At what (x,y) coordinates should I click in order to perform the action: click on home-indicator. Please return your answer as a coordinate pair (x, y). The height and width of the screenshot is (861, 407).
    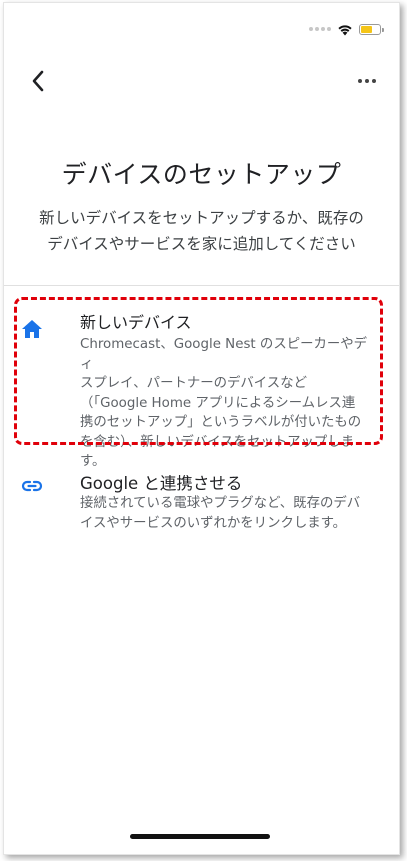
    Looking at the image, I should click on (200, 836).